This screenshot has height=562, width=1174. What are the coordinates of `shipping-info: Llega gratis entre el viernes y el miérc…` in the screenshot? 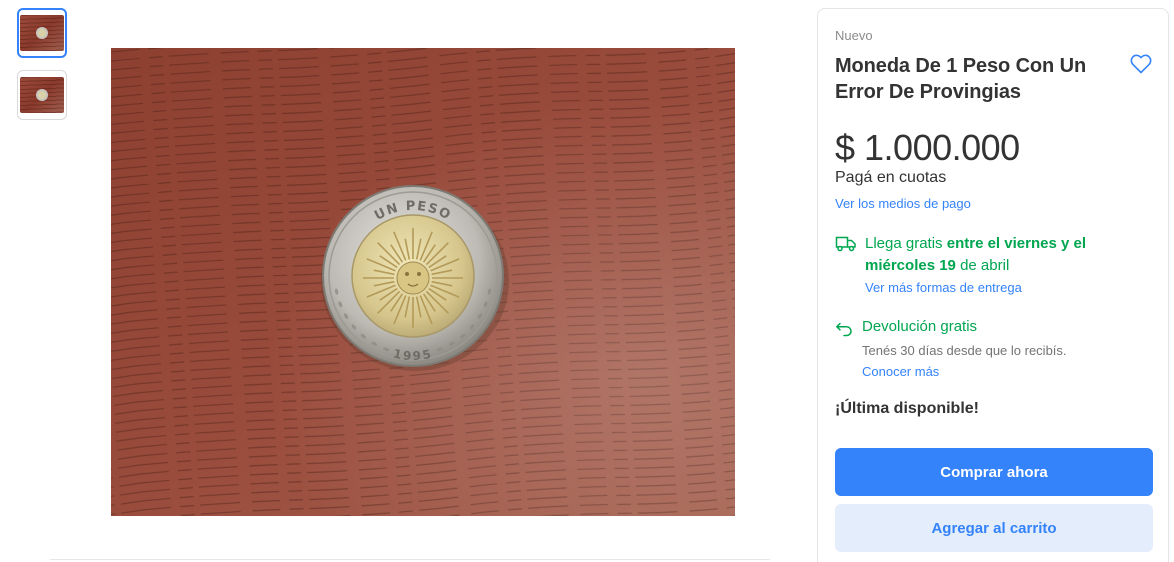 It's located at (995, 255).